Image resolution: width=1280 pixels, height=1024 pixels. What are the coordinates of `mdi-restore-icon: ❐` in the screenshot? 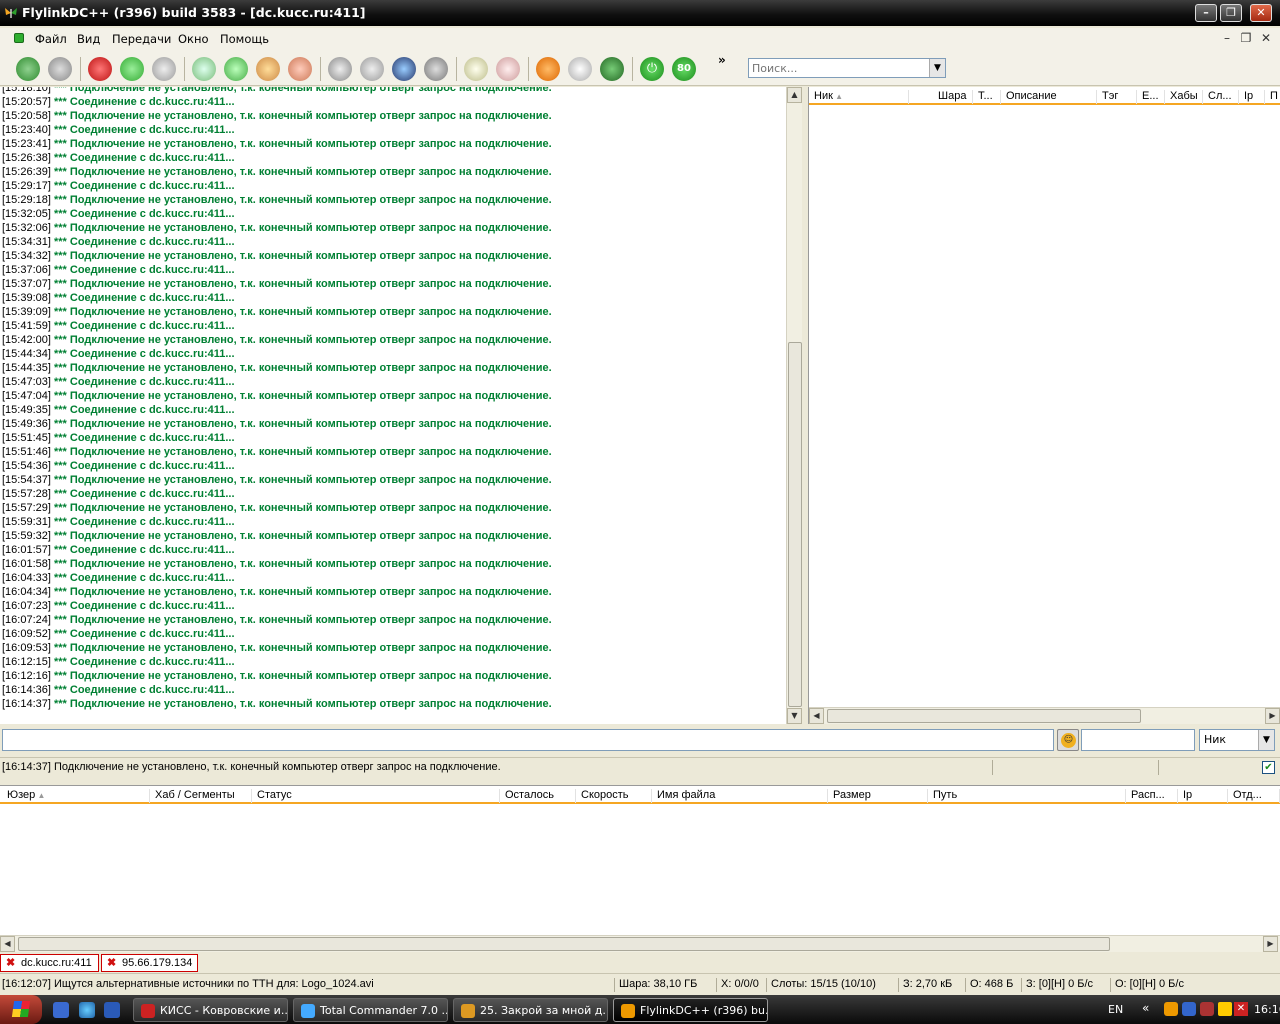 It's located at (1246, 39).